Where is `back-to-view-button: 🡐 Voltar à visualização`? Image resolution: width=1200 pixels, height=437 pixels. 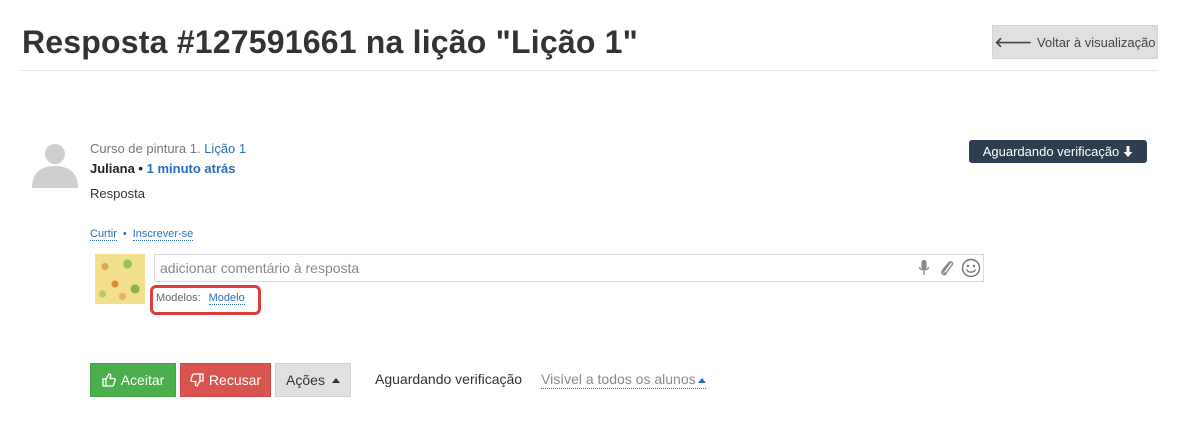
back-to-view-button: 🡐 Voltar à visualização is located at coordinates (1075, 42).